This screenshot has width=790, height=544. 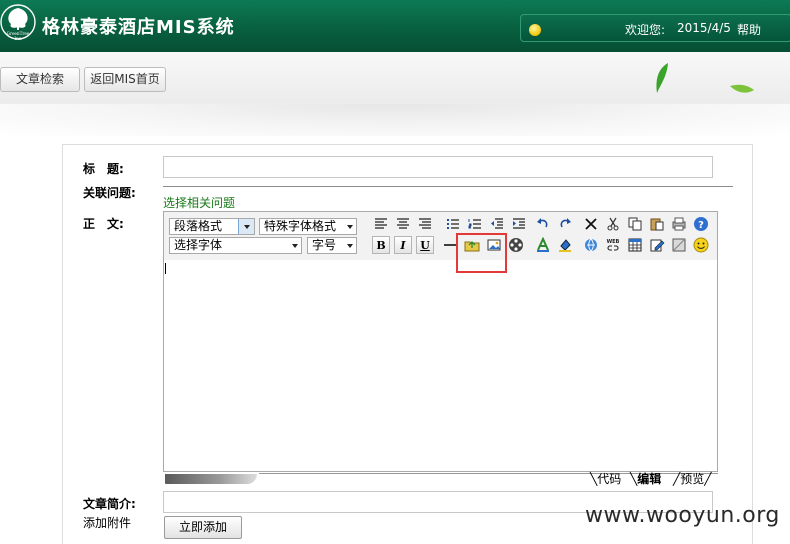 What do you see at coordinates (657, 224) in the screenshot?
I see `paste-icon` at bounding box center [657, 224].